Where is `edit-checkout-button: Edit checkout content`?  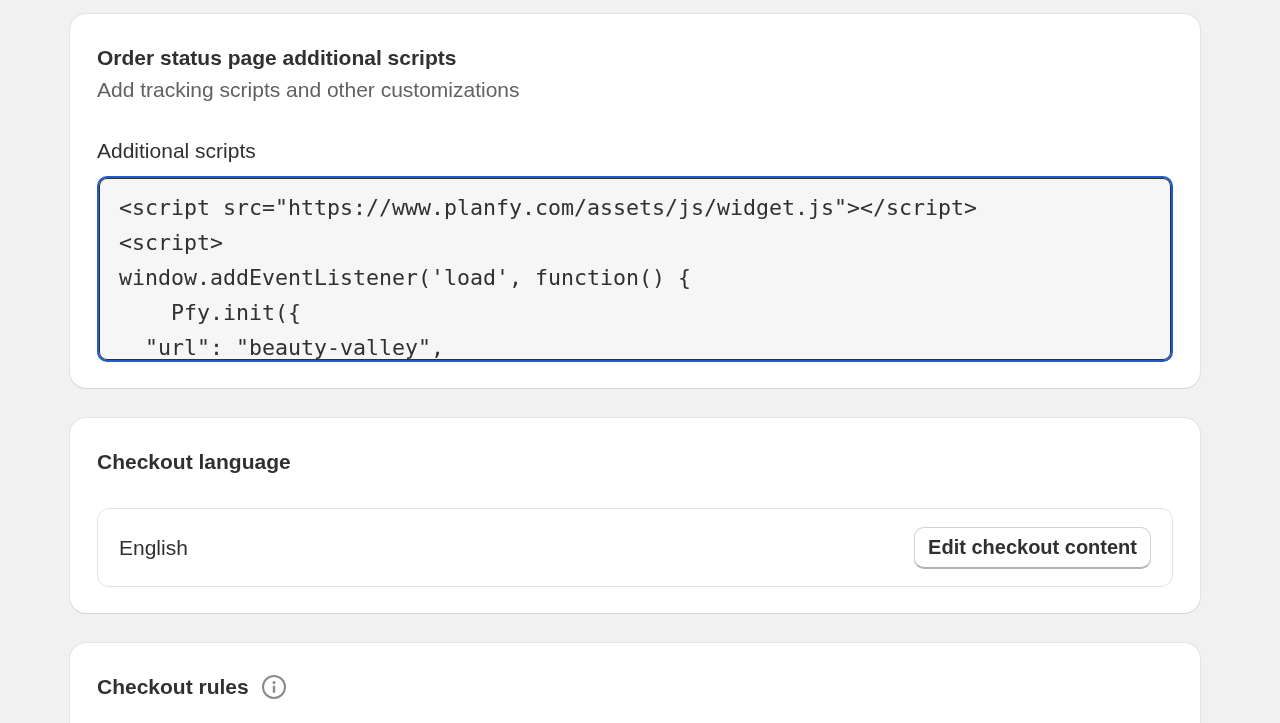
edit-checkout-button: Edit checkout content is located at coordinates (1032, 547).